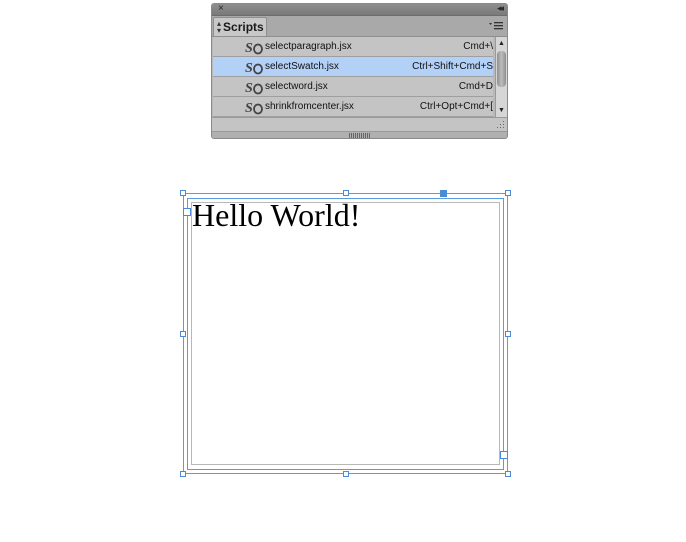 Image resolution: width=686 pixels, height=542 pixels. What do you see at coordinates (496, 26) in the screenshot?
I see `panel-menu-icon` at bounding box center [496, 26].